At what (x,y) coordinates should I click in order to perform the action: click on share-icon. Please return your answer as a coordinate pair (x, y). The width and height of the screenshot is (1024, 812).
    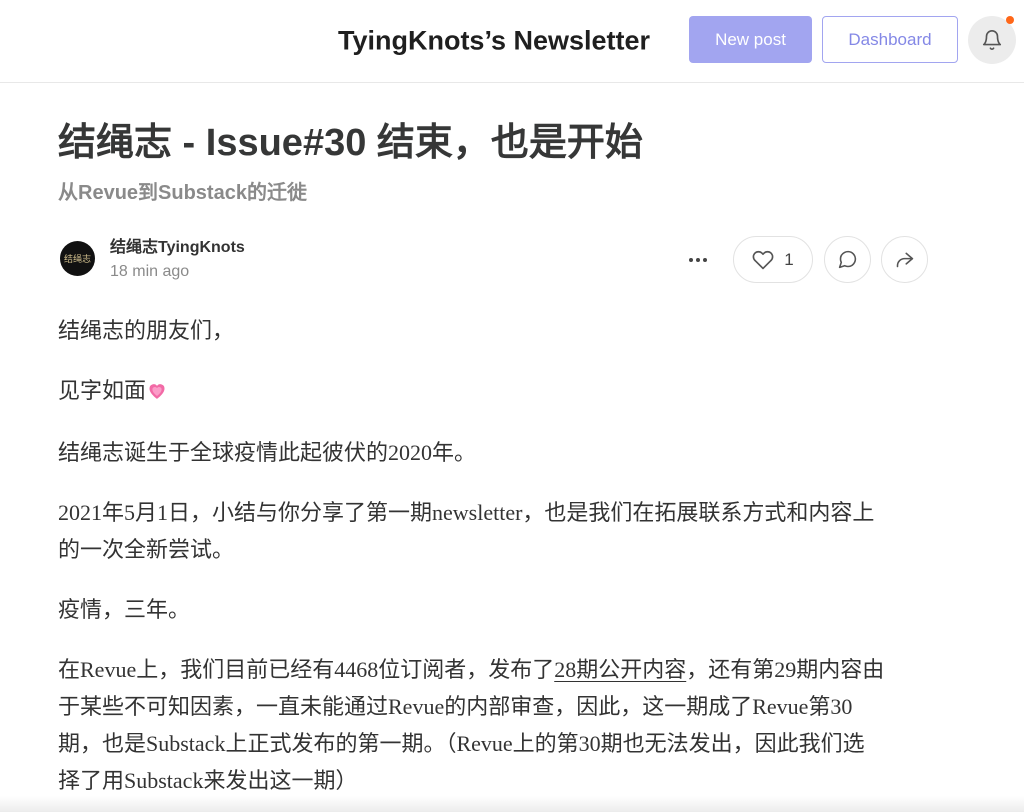
    Looking at the image, I should click on (905, 260).